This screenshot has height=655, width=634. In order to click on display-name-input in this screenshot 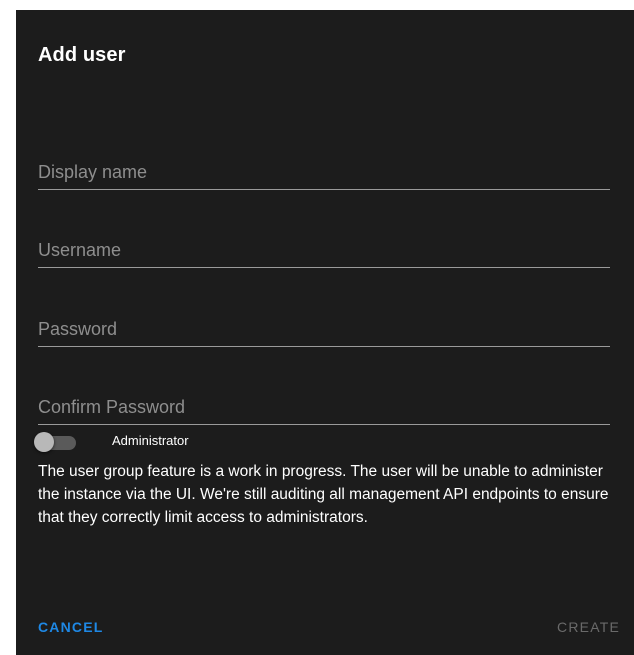, I will do `click(324, 172)`.